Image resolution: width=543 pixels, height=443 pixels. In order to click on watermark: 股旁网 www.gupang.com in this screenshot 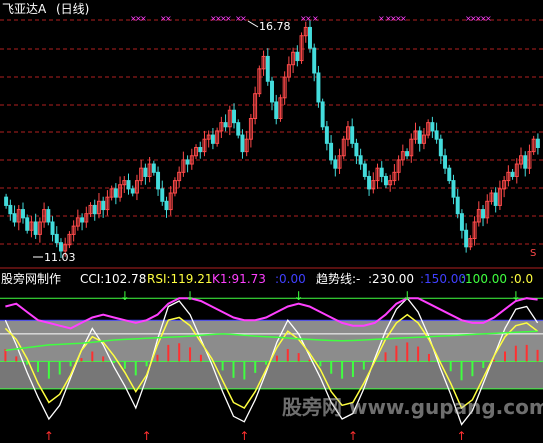, I will do `click(412, 407)`.